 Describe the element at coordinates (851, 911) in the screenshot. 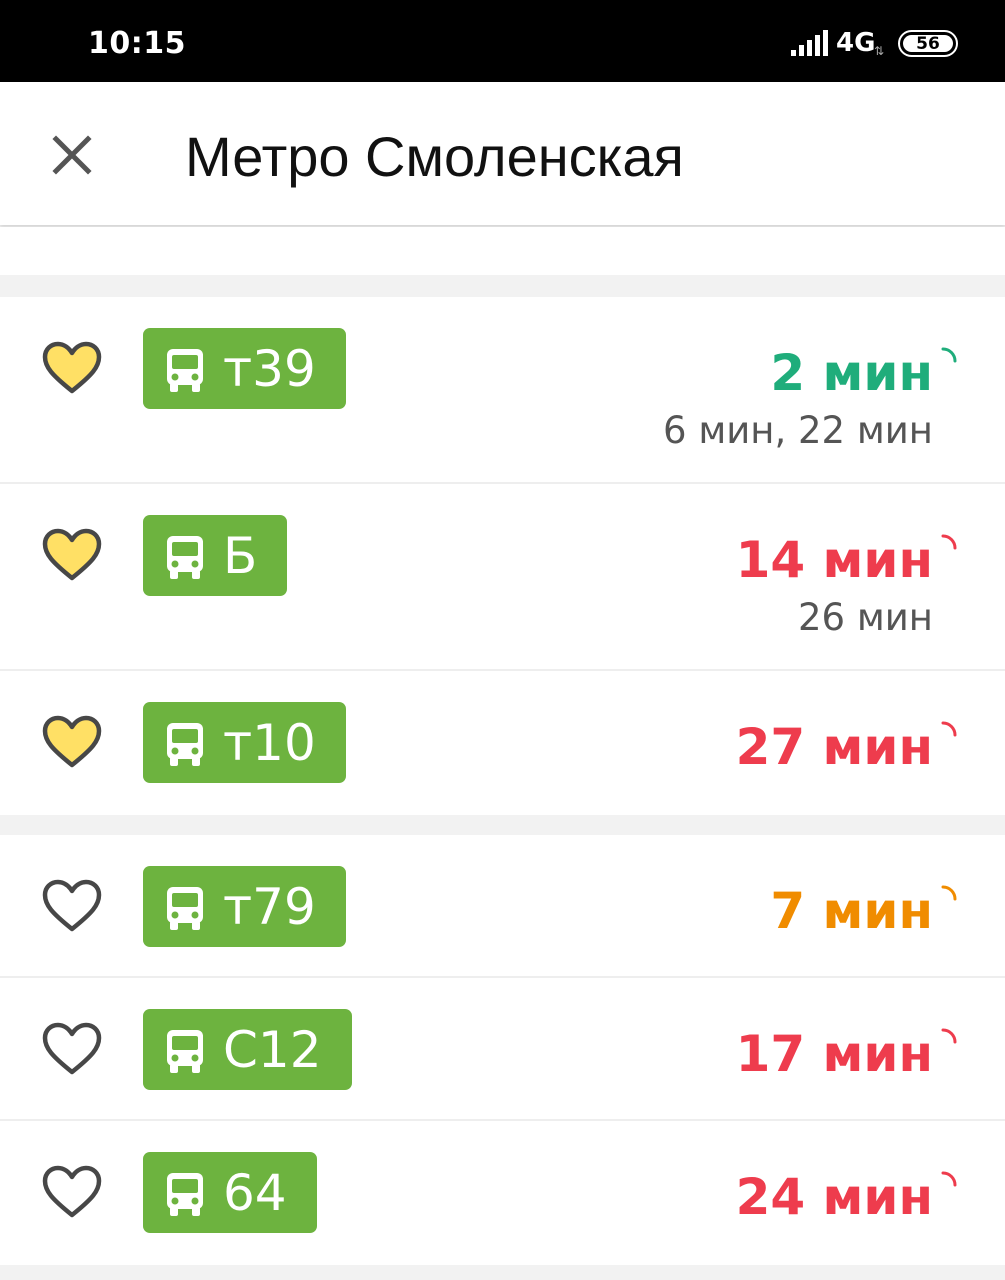

I see `eta-main: 7 мин` at that location.